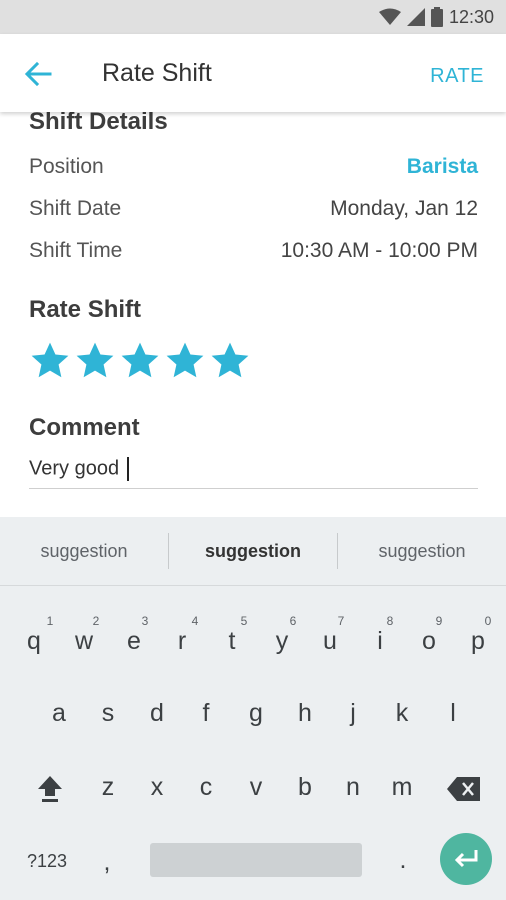 The width and height of the screenshot is (506, 900). Describe the element at coordinates (134, 641) in the screenshot. I see `key-e: e` at that location.